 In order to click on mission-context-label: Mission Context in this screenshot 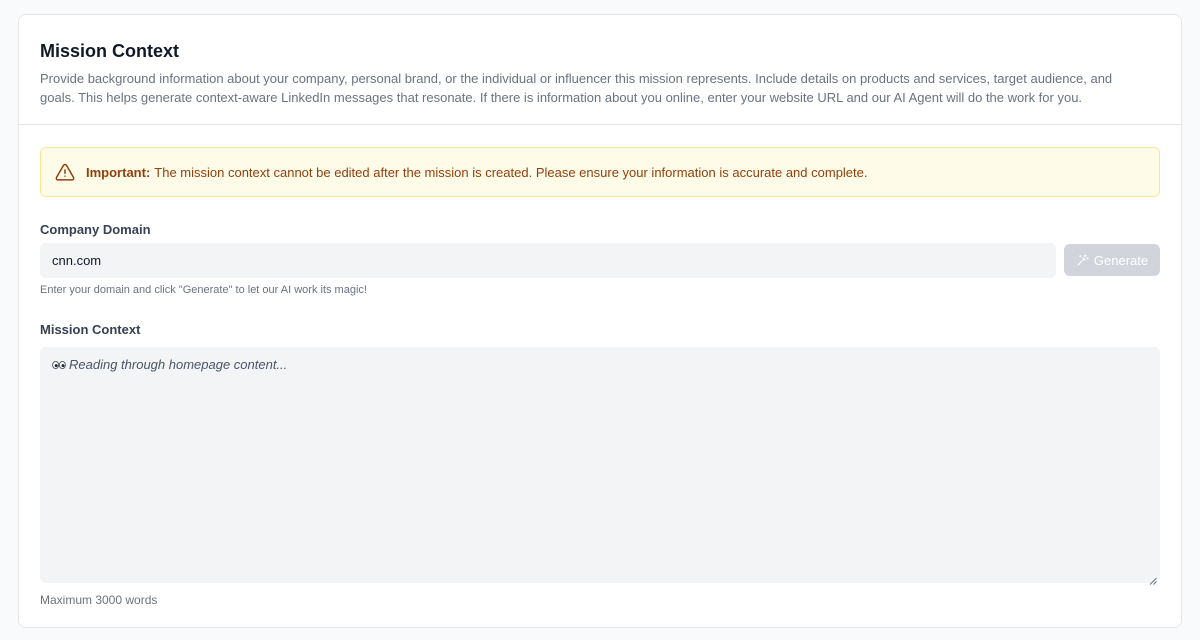, I will do `click(90, 329)`.